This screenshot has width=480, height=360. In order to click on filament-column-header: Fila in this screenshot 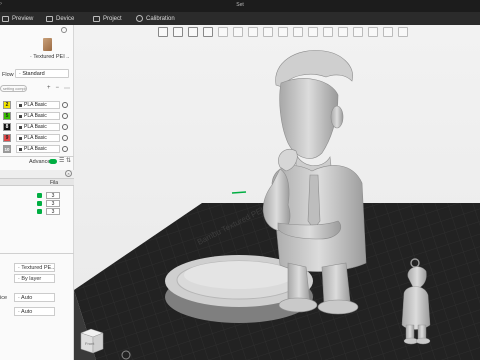, I will do `click(54, 183)`.